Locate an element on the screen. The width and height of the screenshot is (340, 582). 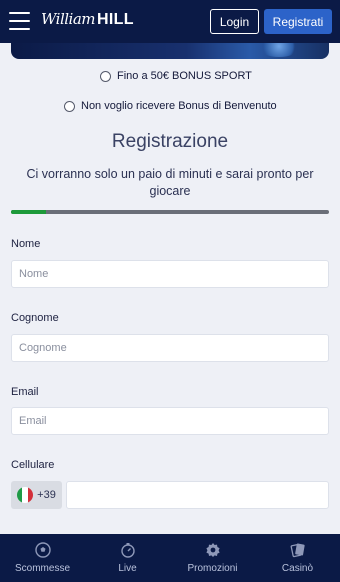
no-bonus-label: Non voglio ricevere Bonus di Benvenuto is located at coordinates (179, 106).